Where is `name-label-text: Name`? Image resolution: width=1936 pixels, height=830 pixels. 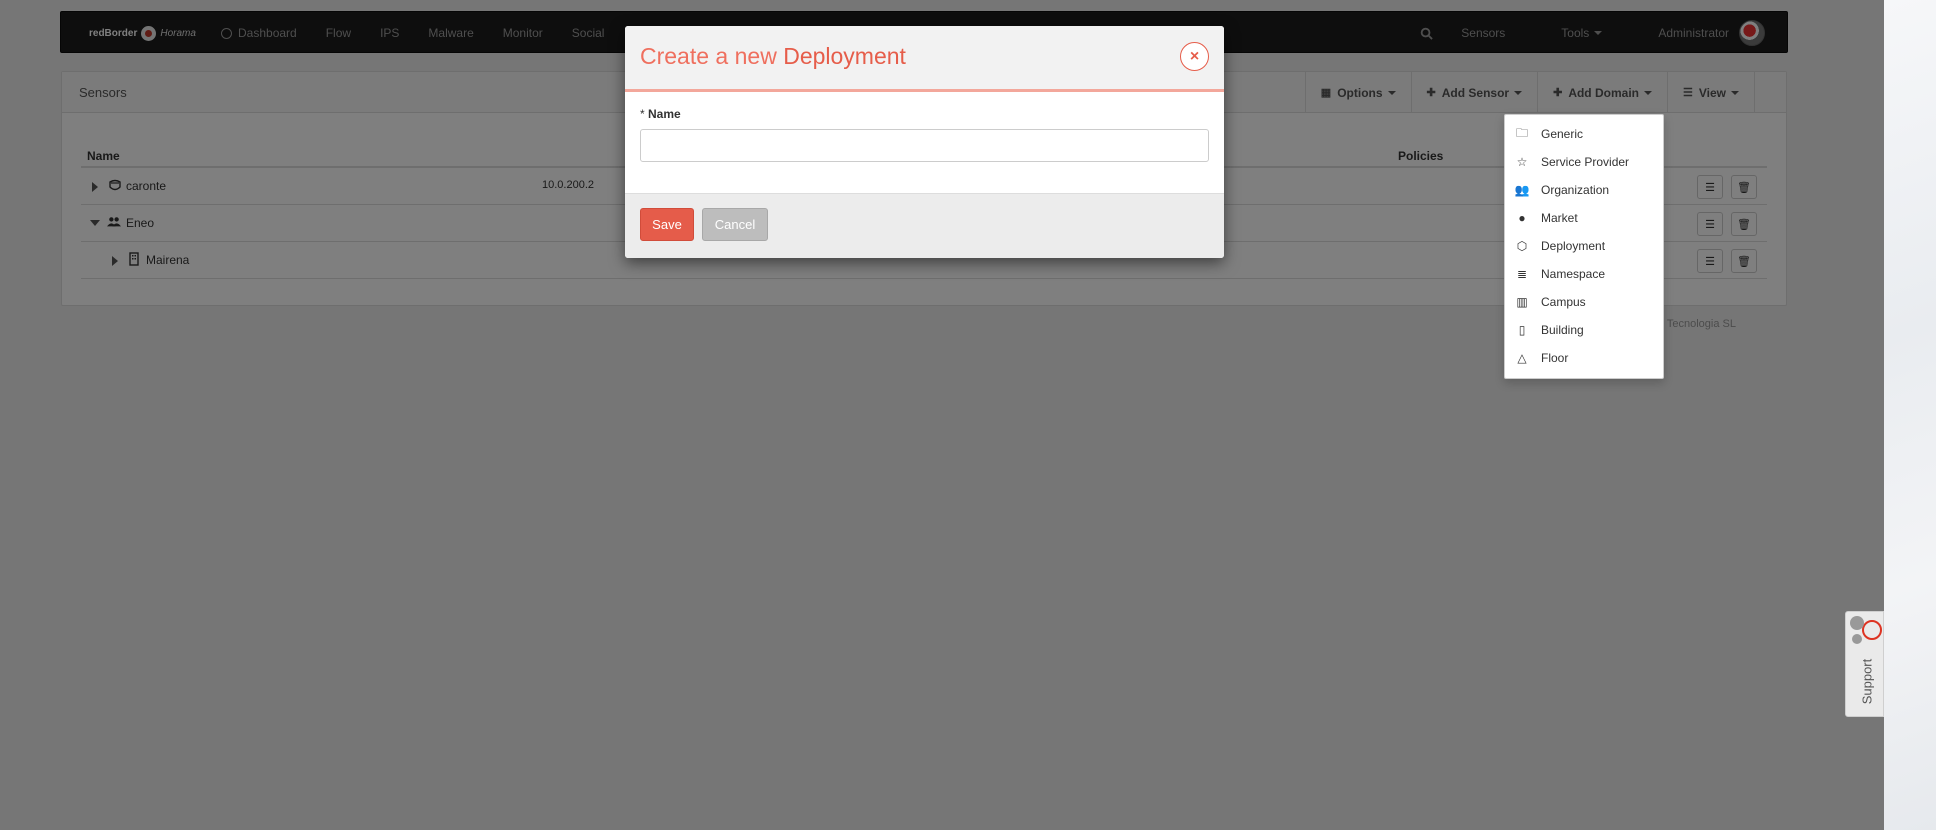
name-label-text: Name is located at coordinates (664, 114).